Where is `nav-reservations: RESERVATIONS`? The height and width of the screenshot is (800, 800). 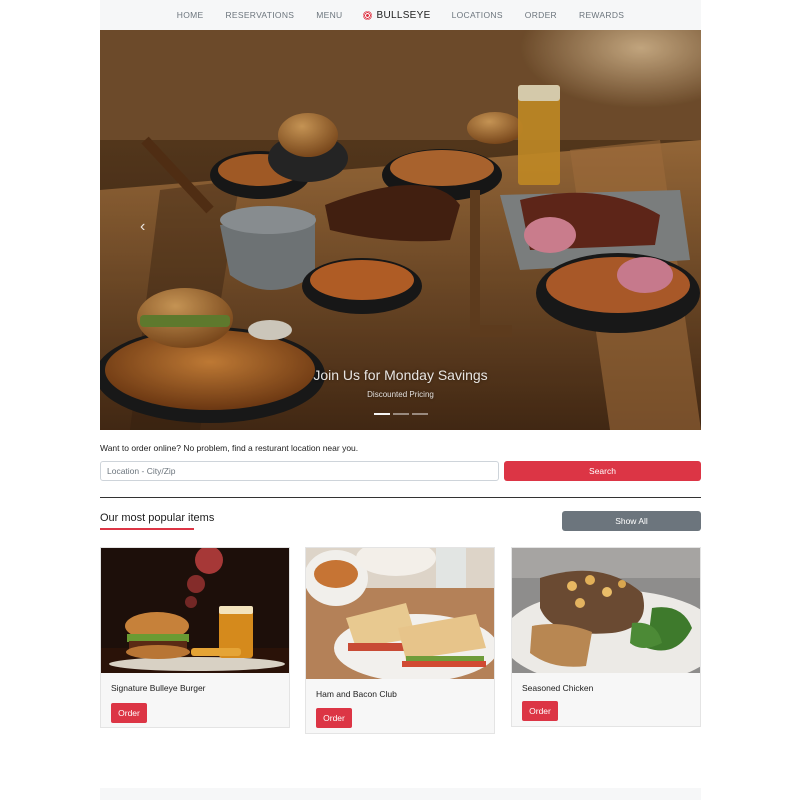 nav-reservations: RESERVATIONS is located at coordinates (259, 15).